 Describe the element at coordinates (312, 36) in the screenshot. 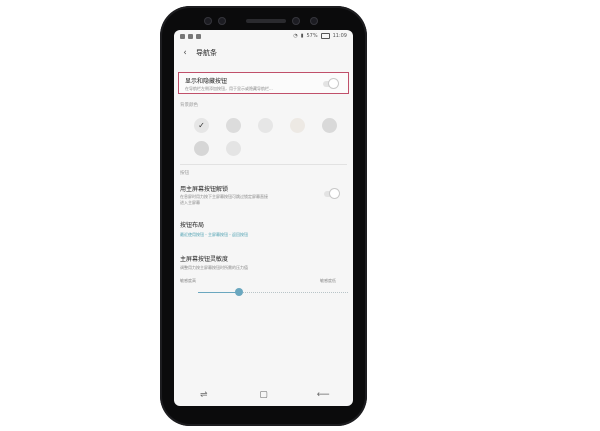

I see `battery-percent: 57%` at that location.